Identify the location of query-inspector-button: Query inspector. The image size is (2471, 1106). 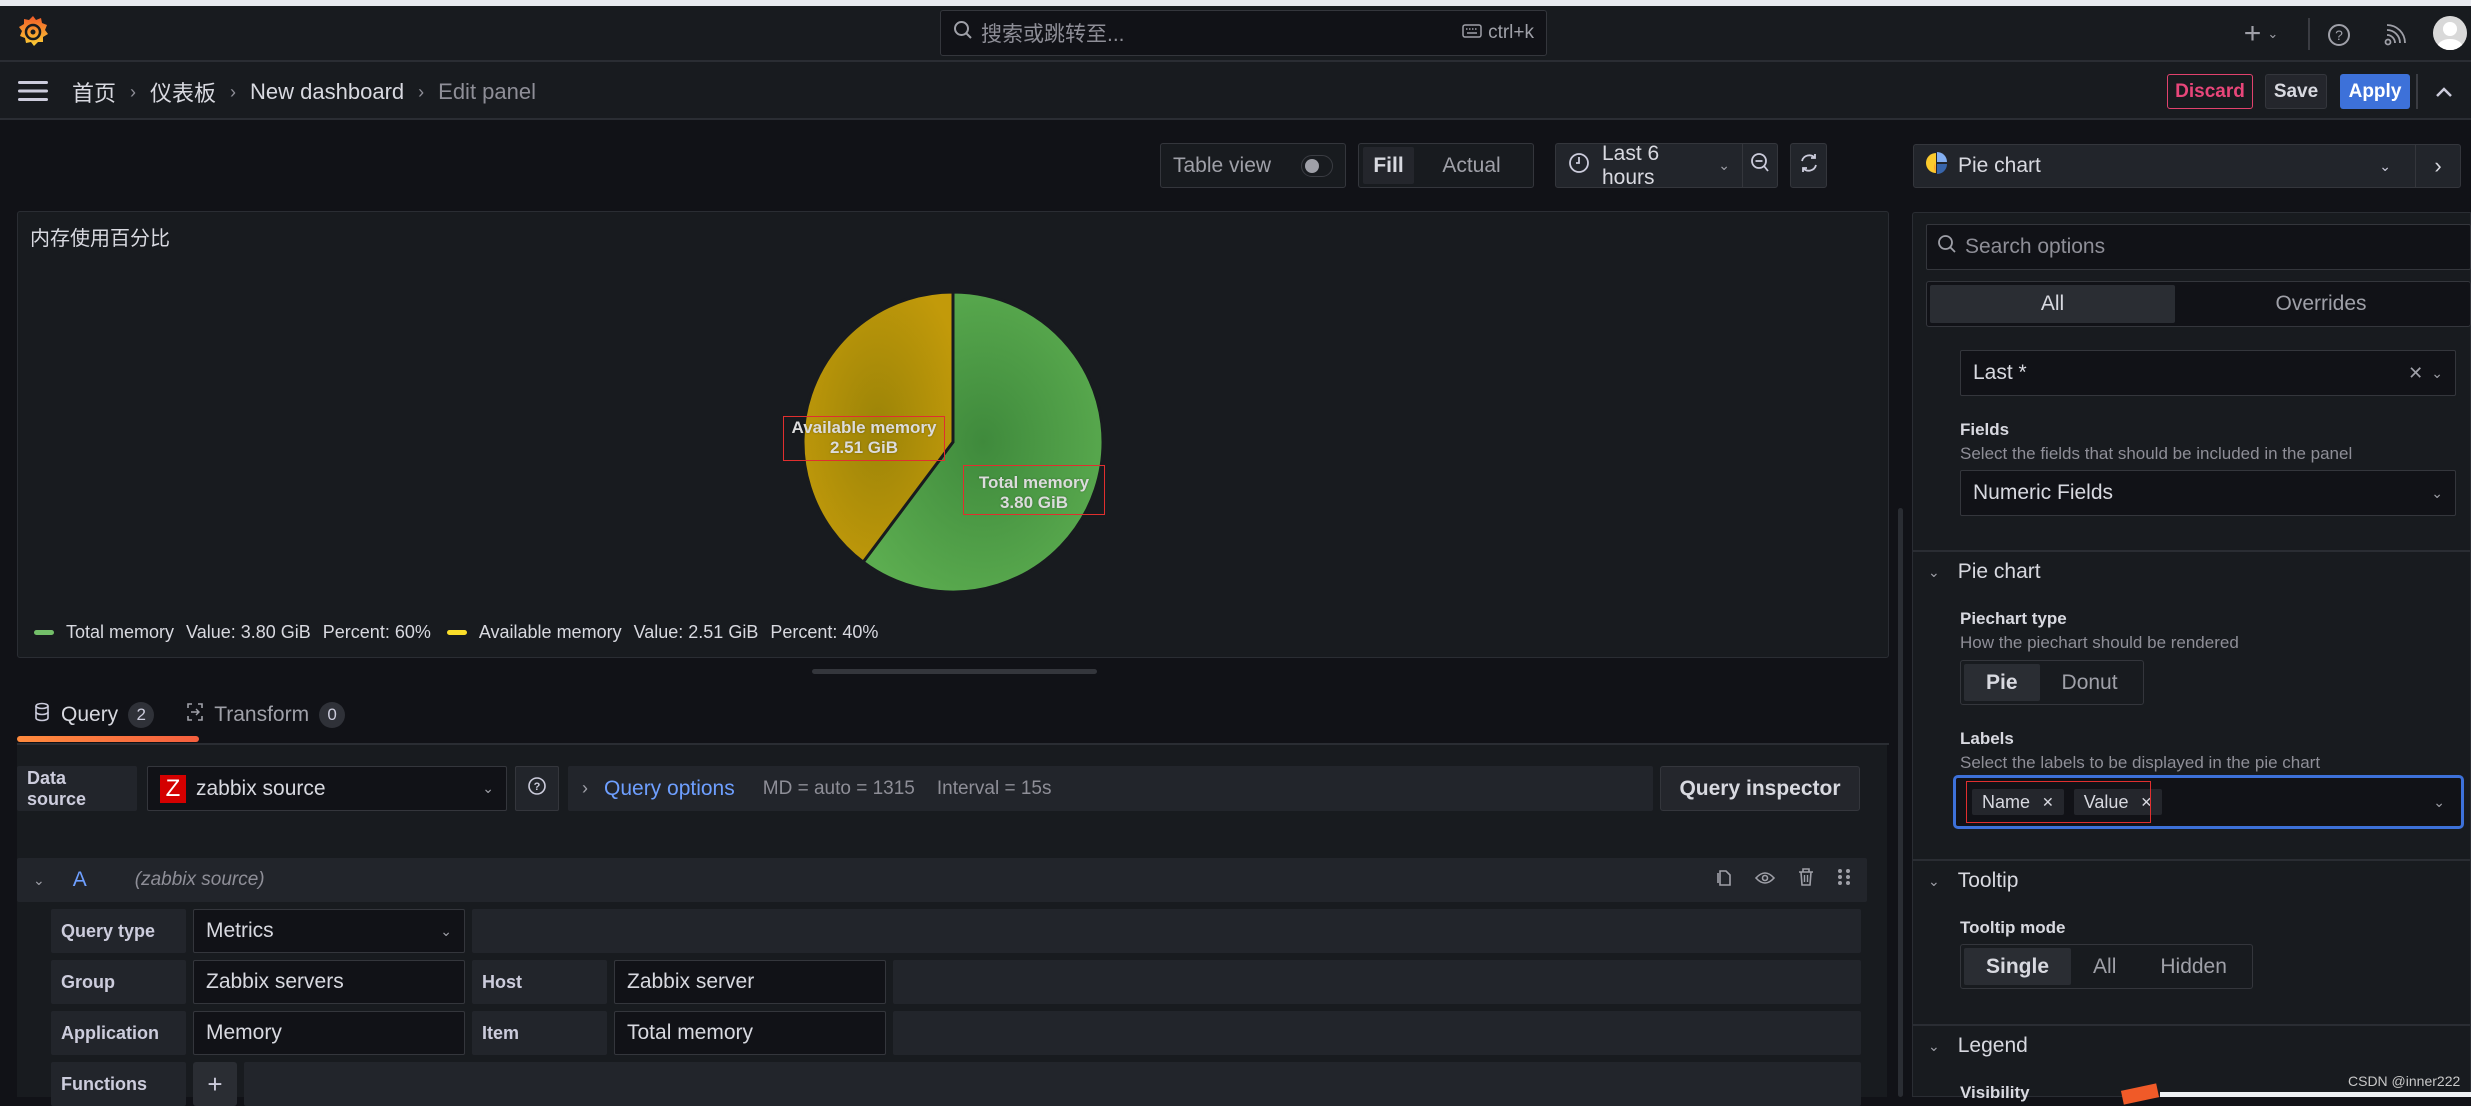
(1760, 788).